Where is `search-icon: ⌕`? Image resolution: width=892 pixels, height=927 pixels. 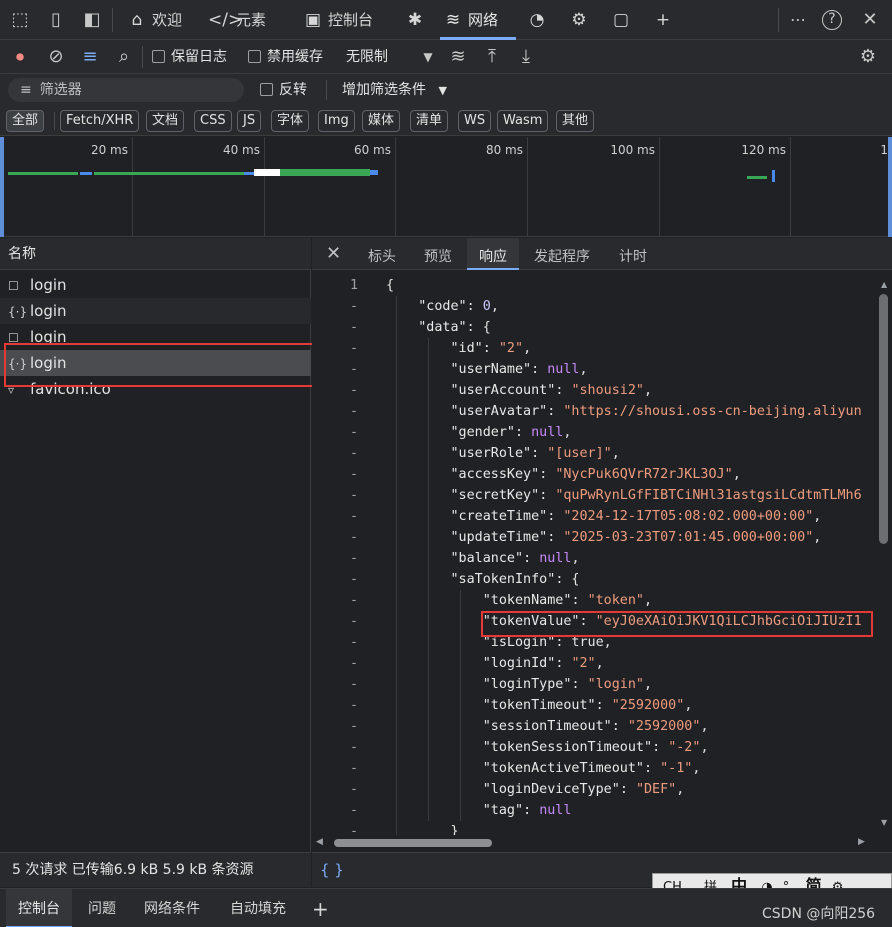 search-icon: ⌕ is located at coordinates (124, 57).